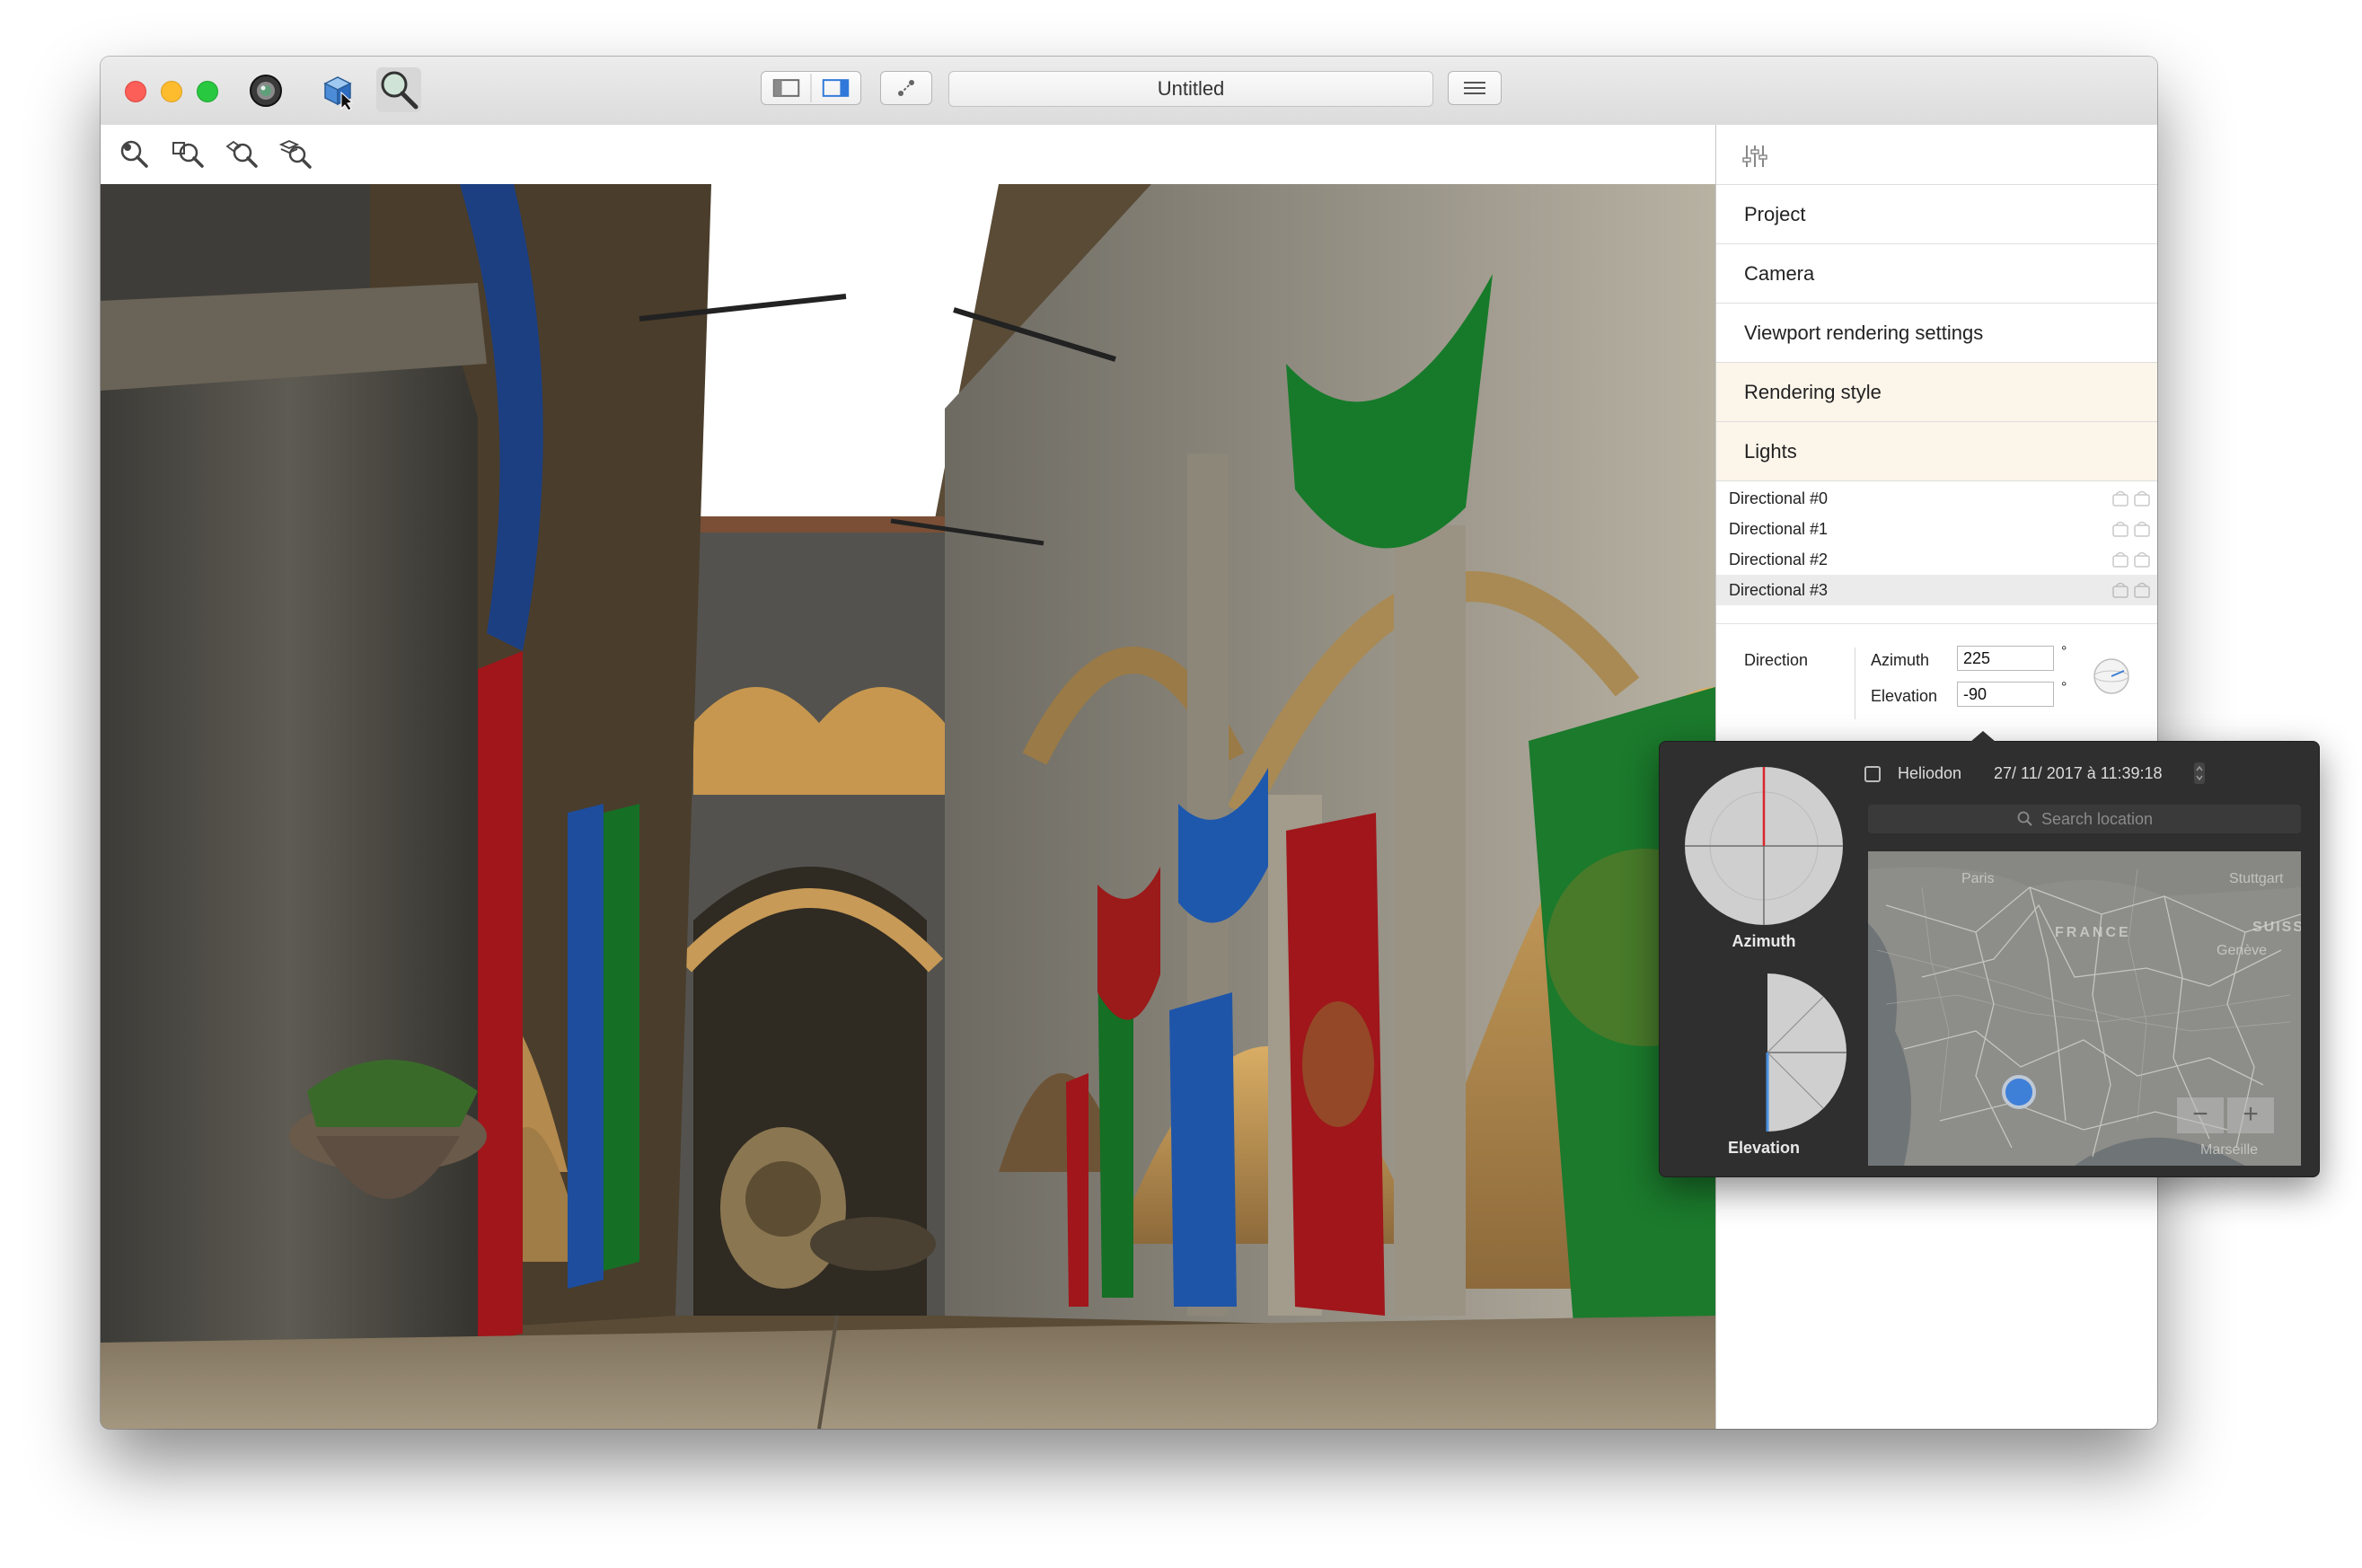 This screenshot has height=1568, width=2362. I want to click on section-camera: Camera, so click(1936, 274).